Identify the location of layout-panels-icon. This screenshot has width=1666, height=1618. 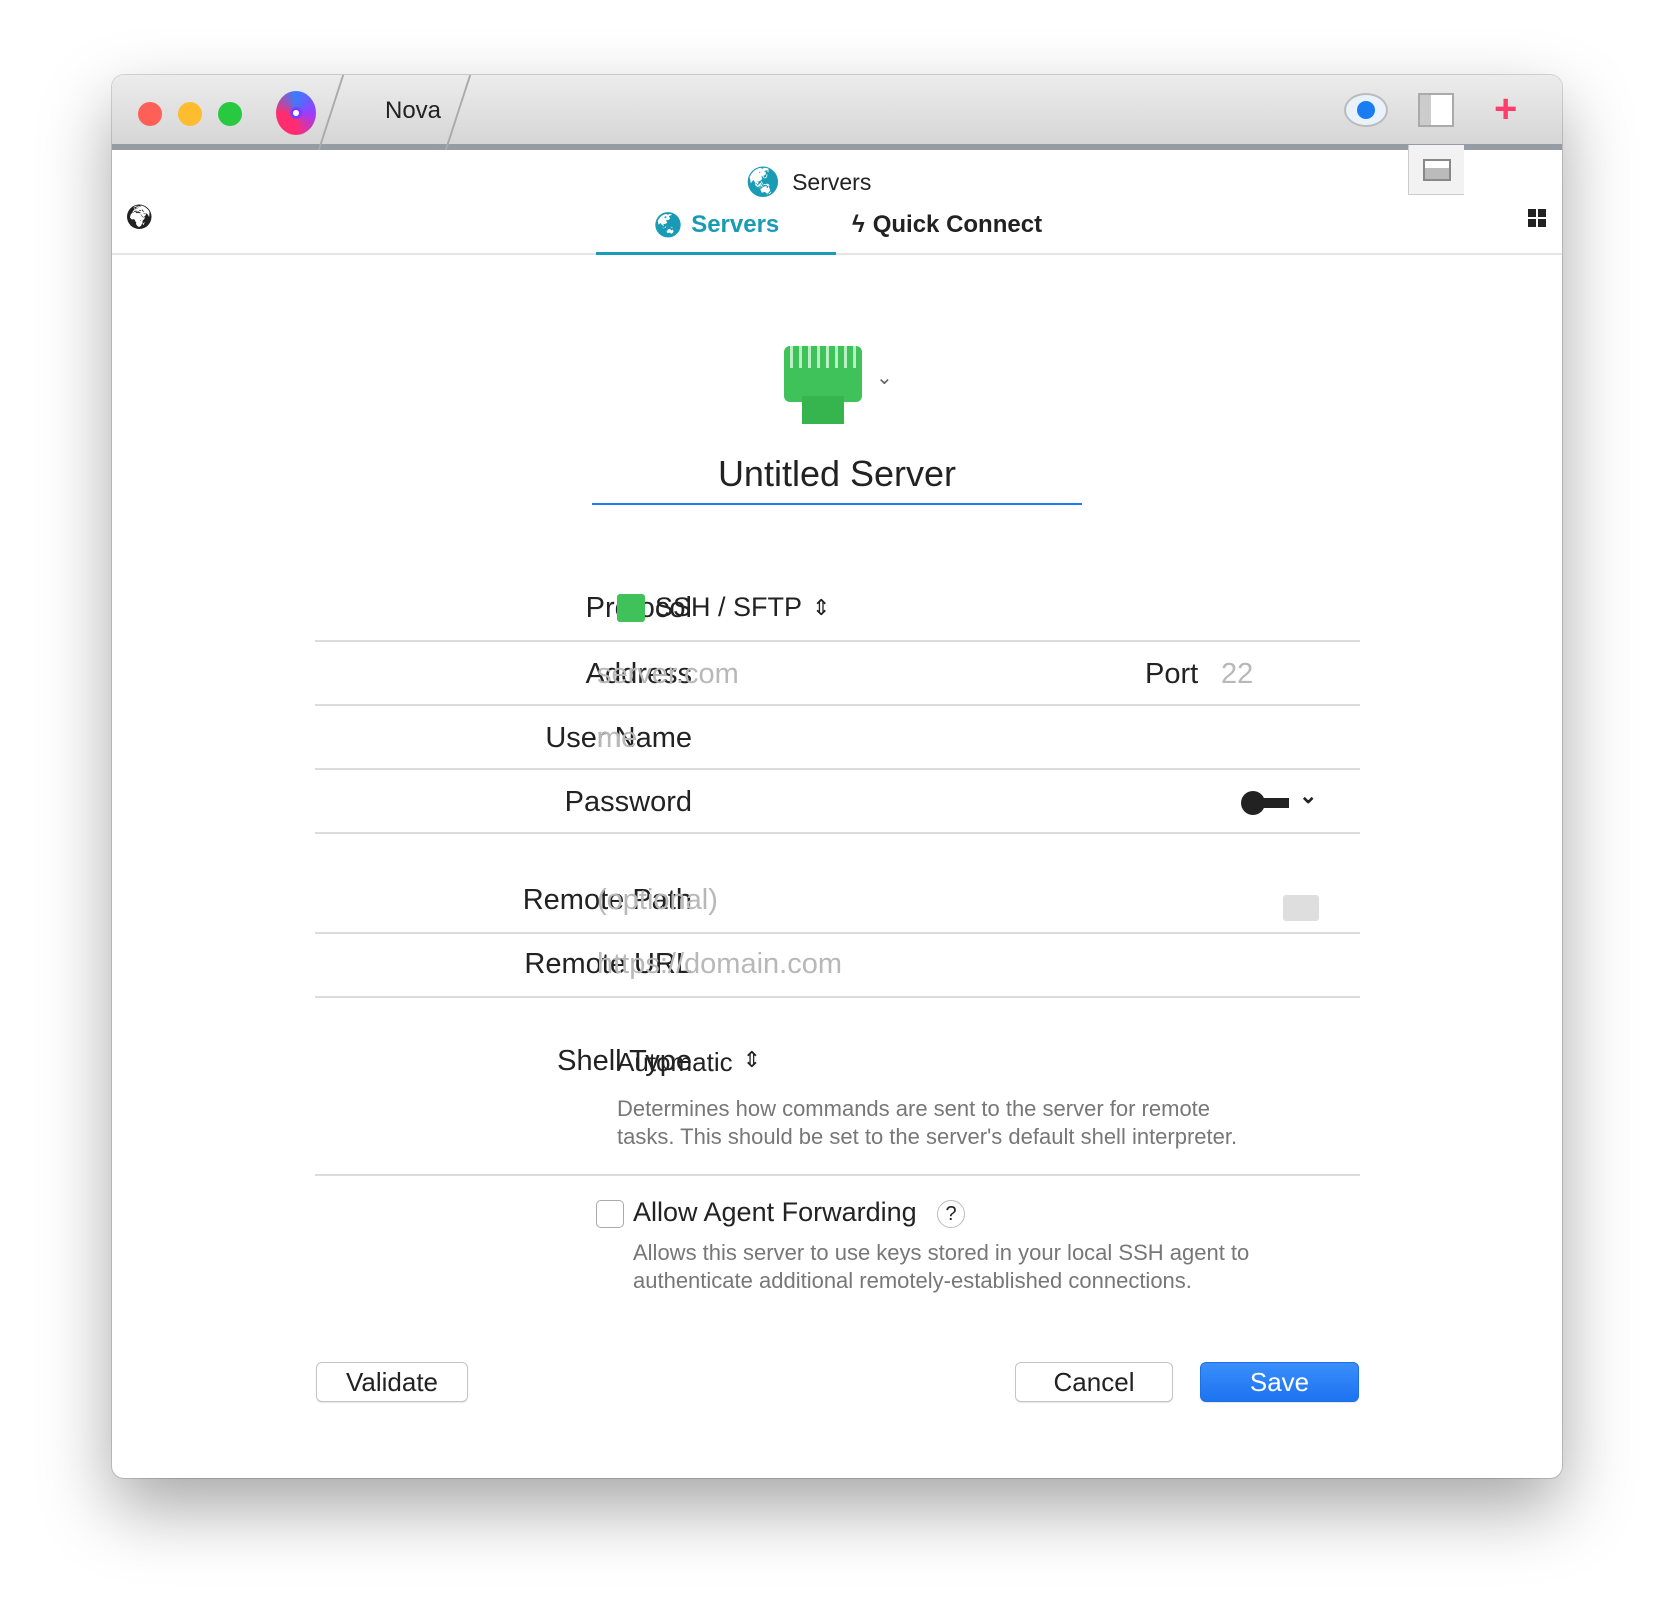
(1436, 110).